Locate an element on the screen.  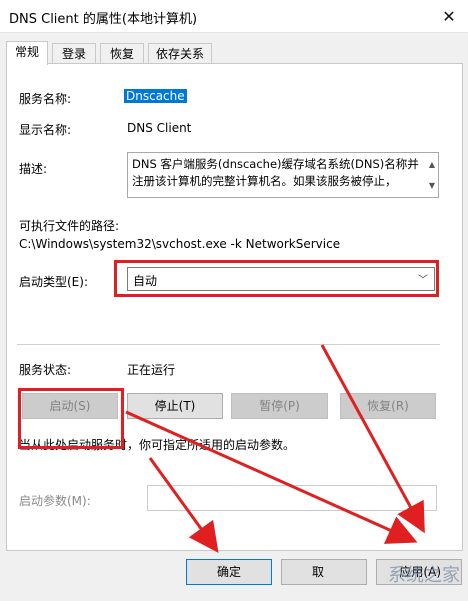
service-status-value: 正在运行 is located at coordinates (151, 370).